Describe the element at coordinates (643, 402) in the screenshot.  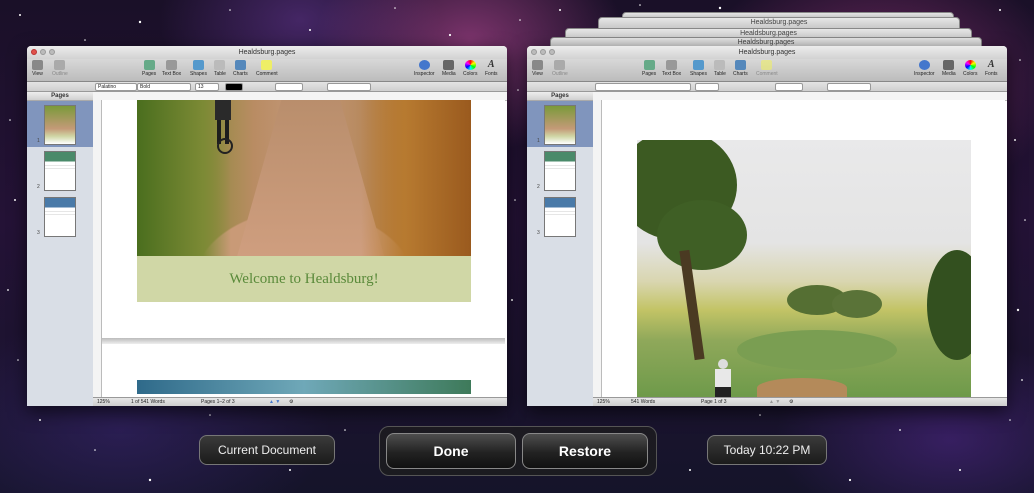
I see `word-count: 541 Words` at that location.